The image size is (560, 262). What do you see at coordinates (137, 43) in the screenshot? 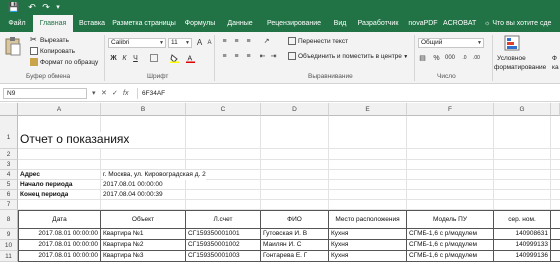
I see `font-name-combo: Calibri ▼` at bounding box center [137, 43].